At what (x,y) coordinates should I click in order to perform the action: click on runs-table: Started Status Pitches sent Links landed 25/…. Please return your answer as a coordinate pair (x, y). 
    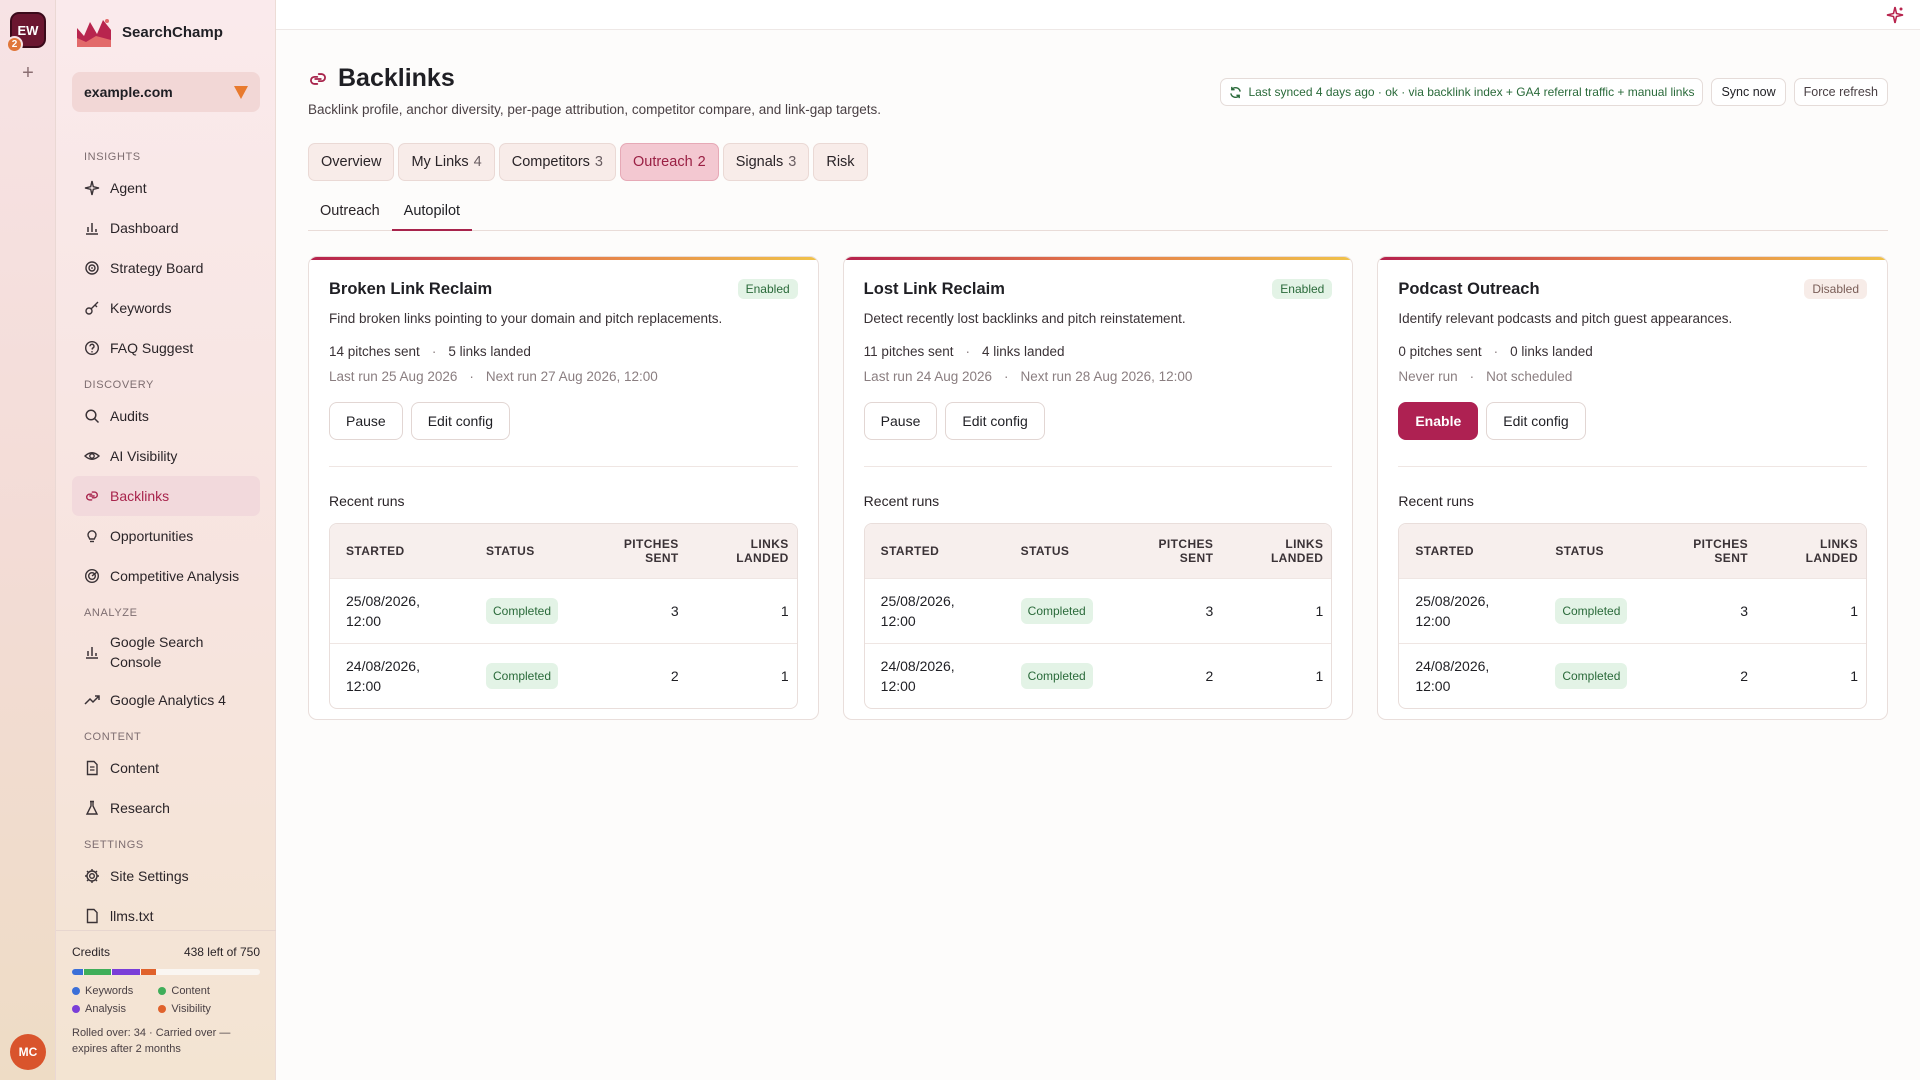
    Looking at the image, I should click on (563, 616).